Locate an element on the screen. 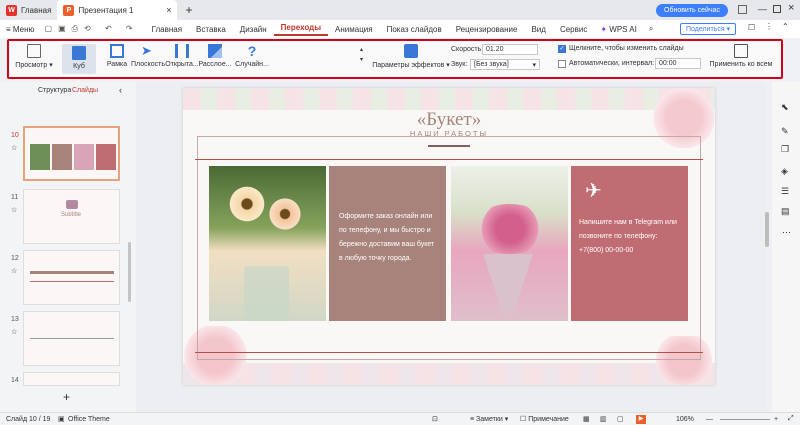  new-tab-icon: + is located at coordinates (188, 10).